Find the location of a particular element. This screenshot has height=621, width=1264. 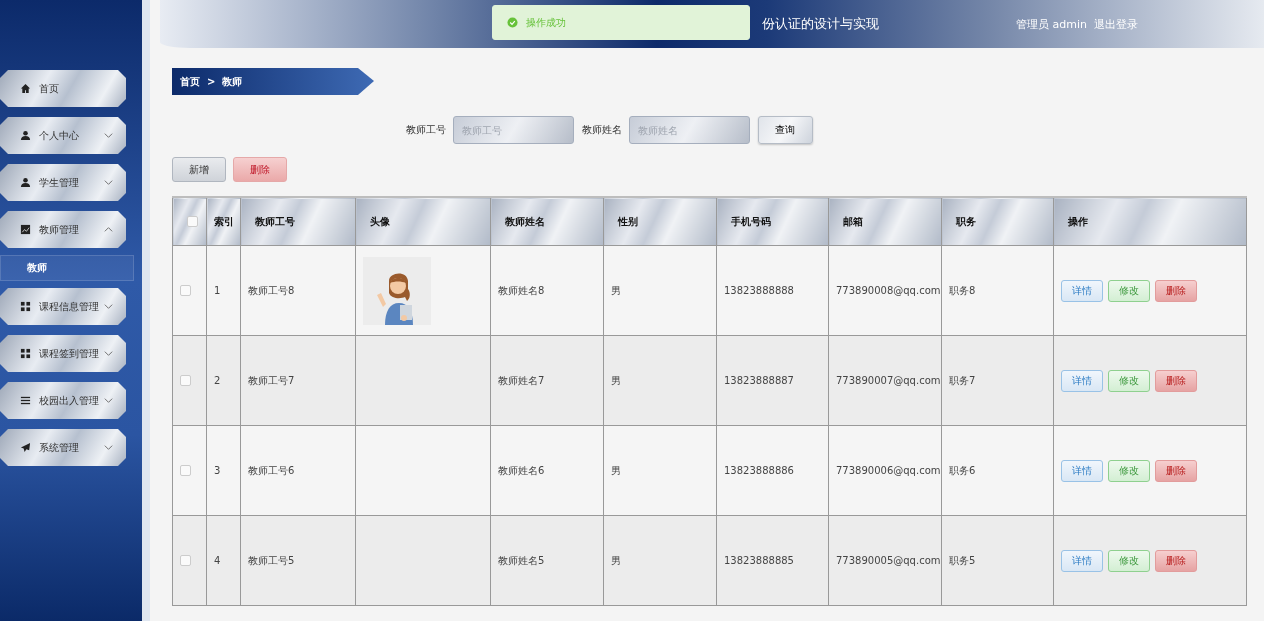

column-header: 教师工号 is located at coordinates (275, 221).